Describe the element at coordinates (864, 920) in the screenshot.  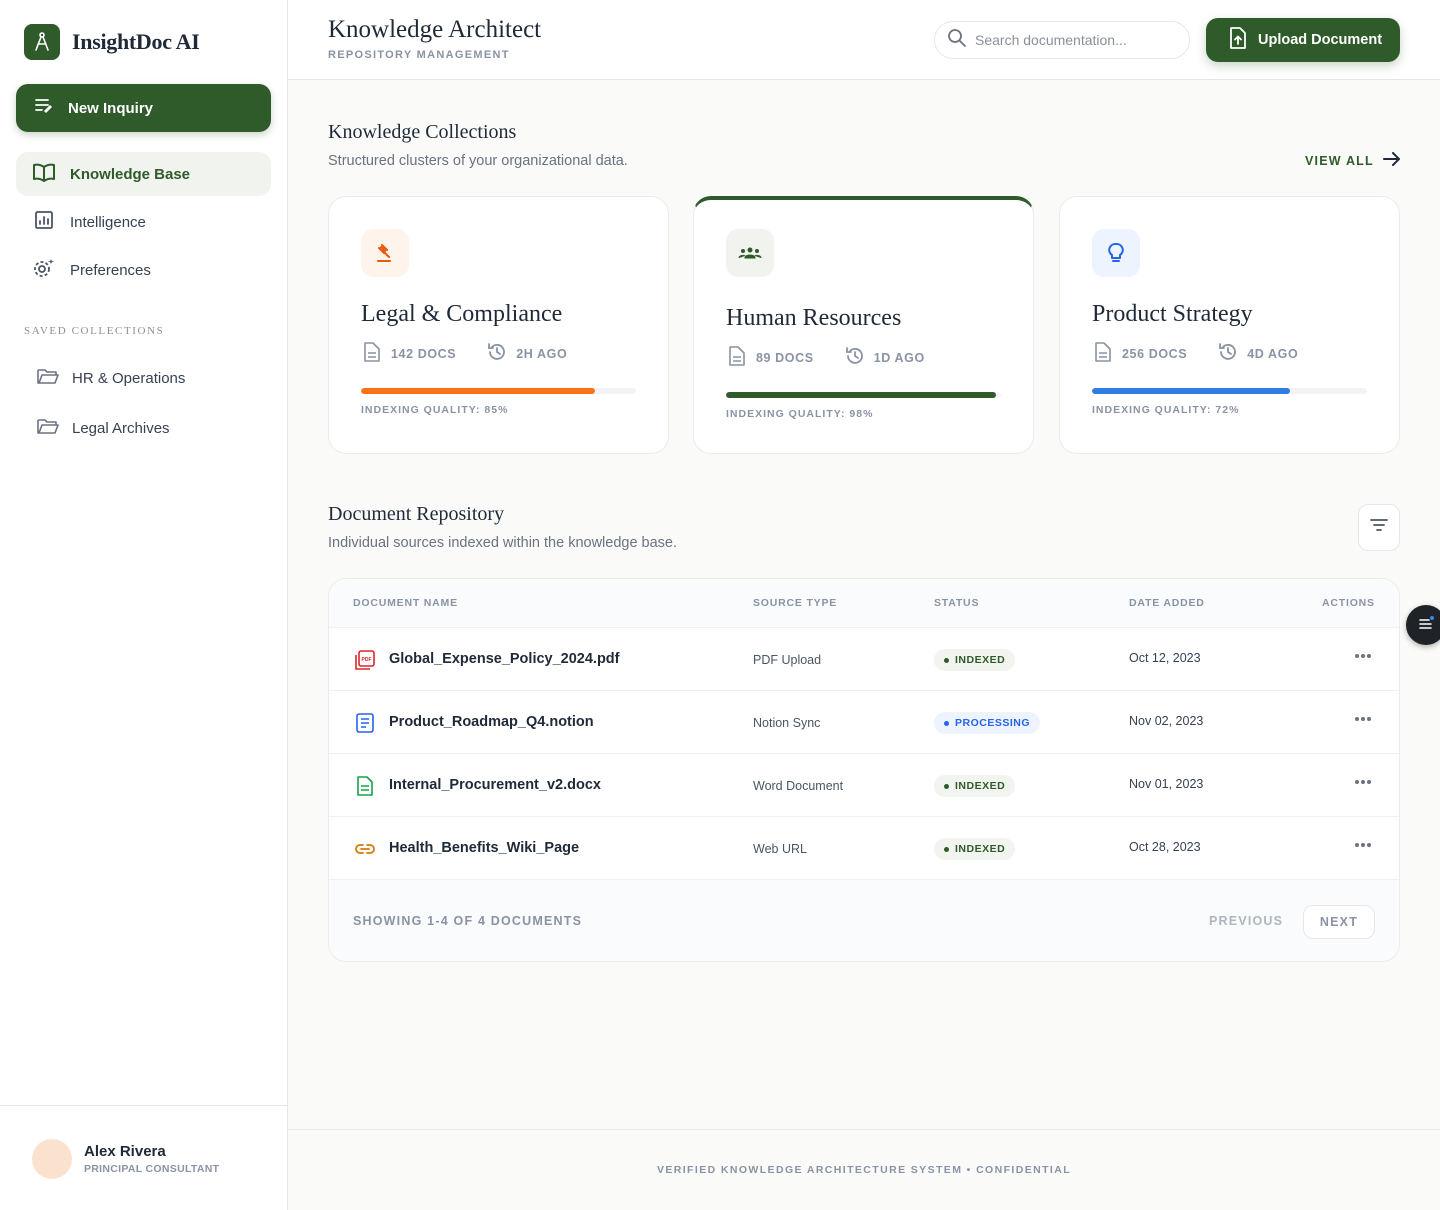
I see `table-footer: SHOWING 1-4 OF 4 DOCUMENTS PREVIOUS NEXT` at that location.